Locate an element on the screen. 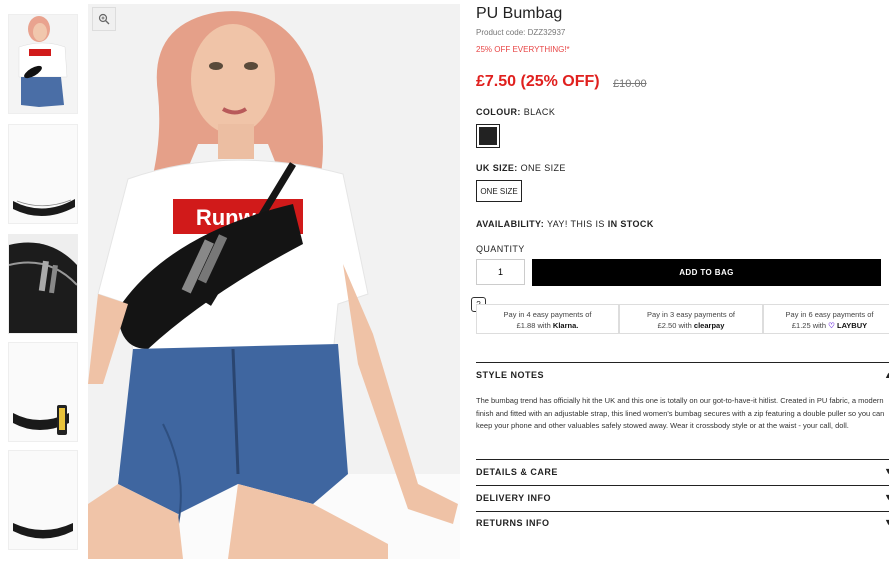 This screenshot has width=889, height=563. thumbnail-model is located at coordinates (43, 64).